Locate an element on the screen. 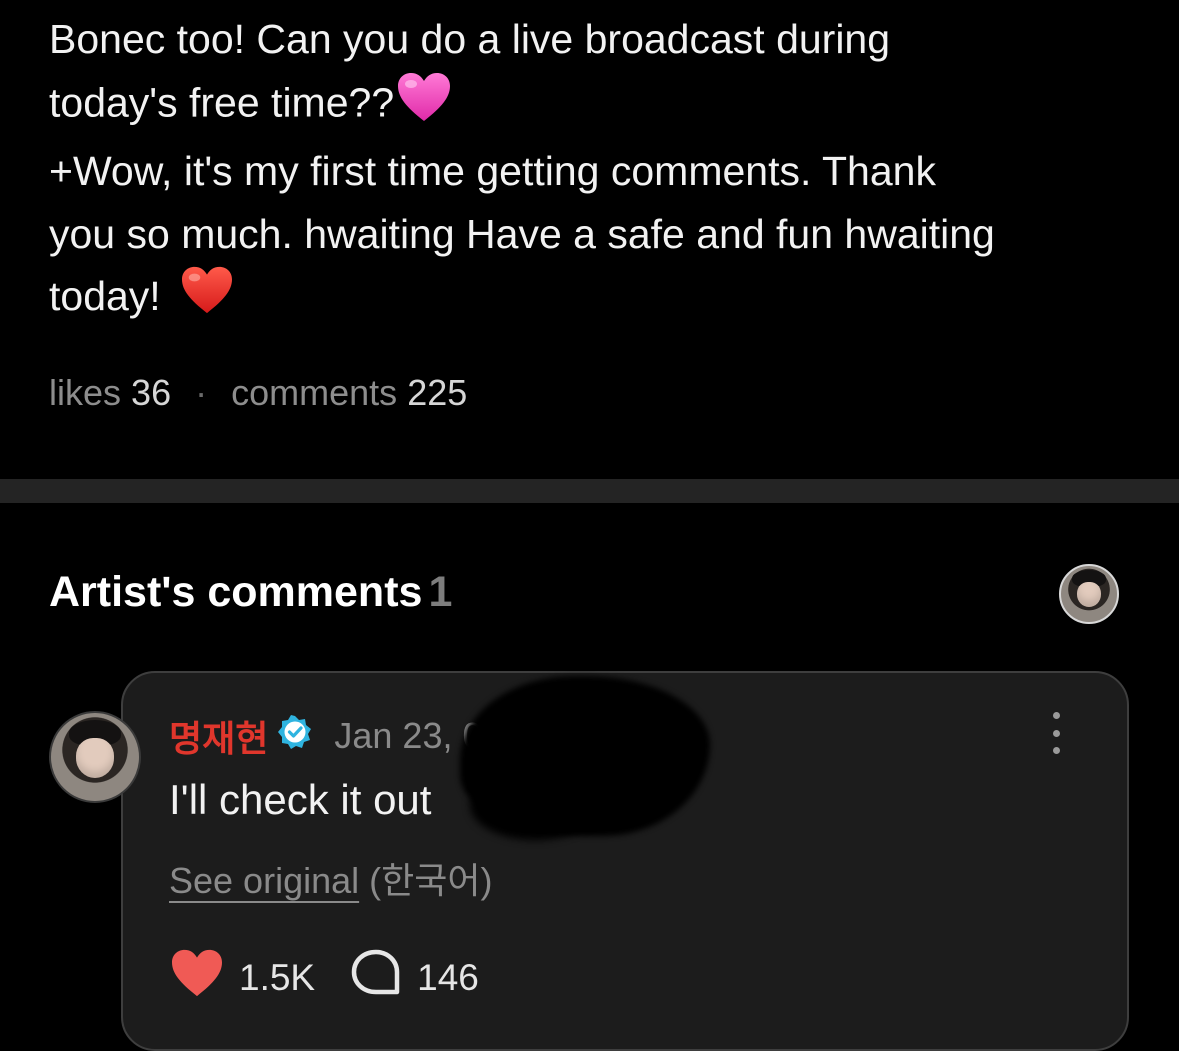 This screenshot has width=1179, height=1051. likes-label: likes is located at coordinates (85, 392).